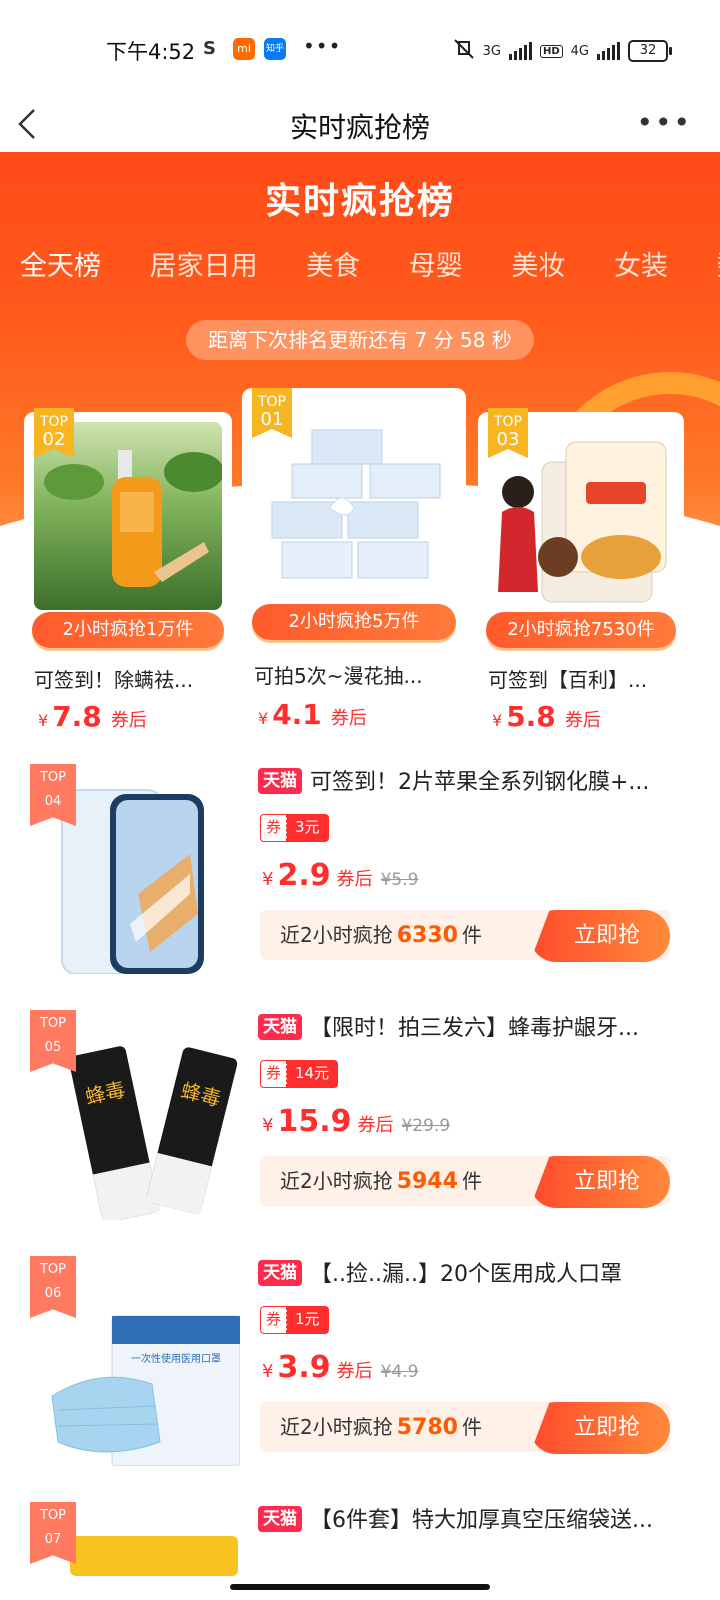 Image resolution: width=720 pixels, height=1600 pixels. Describe the element at coordinates (359, 201) in the screenshot. I see `hero-title: 实时疯抢榜` at that location.